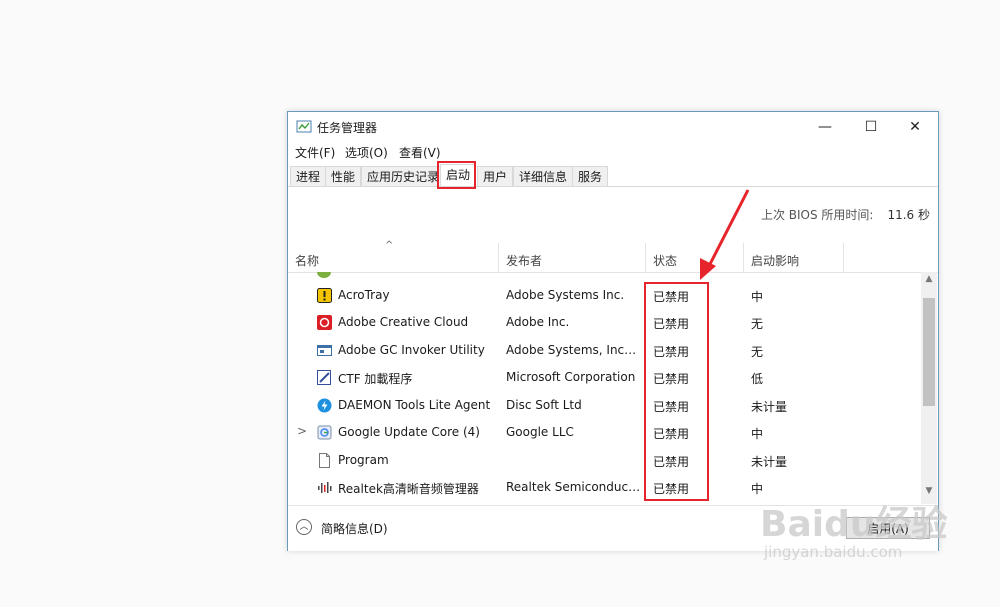  Describe the element at coordinates (403, 176) in the screenshot. I see `tab-app-history: 应用历史记录` at that location.